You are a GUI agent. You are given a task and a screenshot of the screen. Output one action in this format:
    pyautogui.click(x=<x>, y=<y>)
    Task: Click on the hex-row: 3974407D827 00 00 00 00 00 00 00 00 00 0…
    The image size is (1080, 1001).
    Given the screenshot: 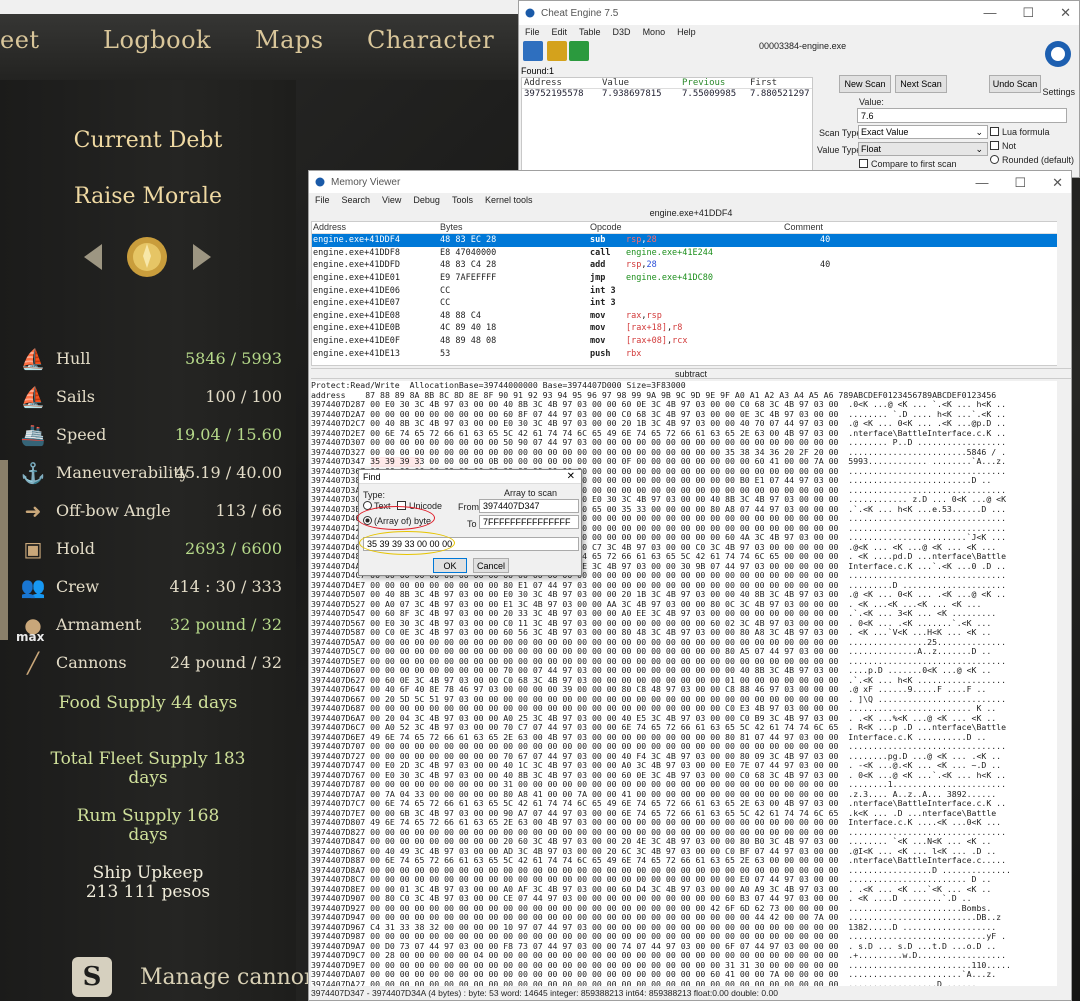 What is the action you would take?
    pyautogui.click(x=686, y=833)
    